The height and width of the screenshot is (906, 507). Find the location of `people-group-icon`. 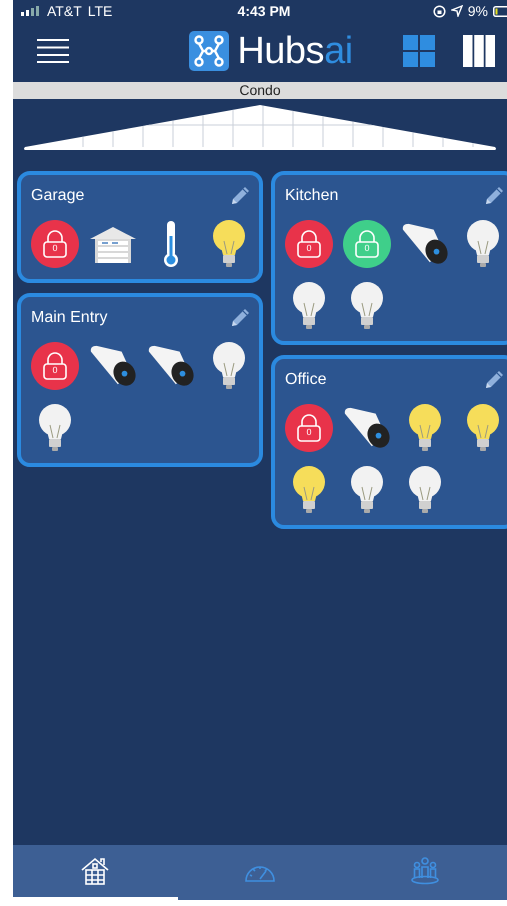

people-group-icon is located at coordinates (425, 871).